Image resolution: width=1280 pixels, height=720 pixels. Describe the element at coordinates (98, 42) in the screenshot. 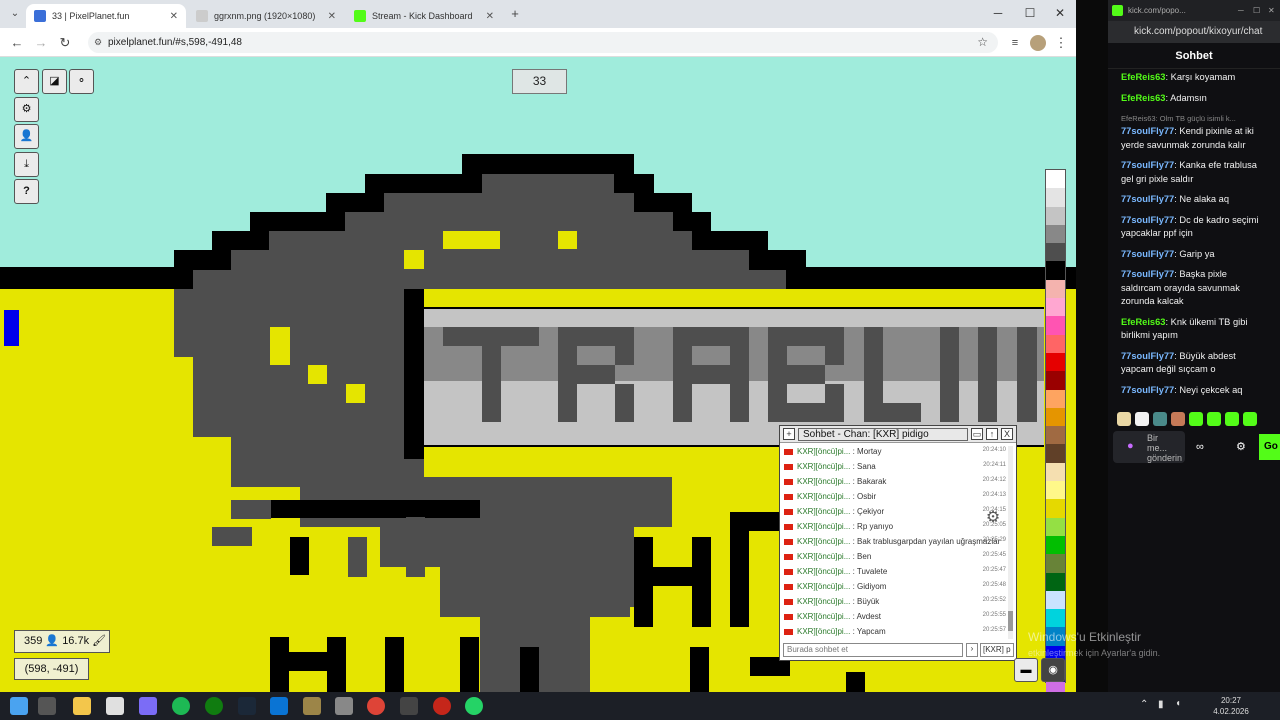

I see `site-info-icon: ⚙` at that location.